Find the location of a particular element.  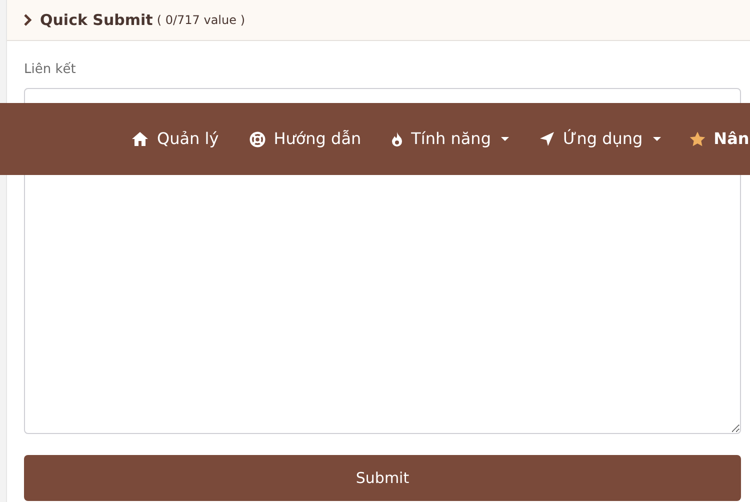

nav-link: Hướng dẫn is located at coordinates (305, 139).